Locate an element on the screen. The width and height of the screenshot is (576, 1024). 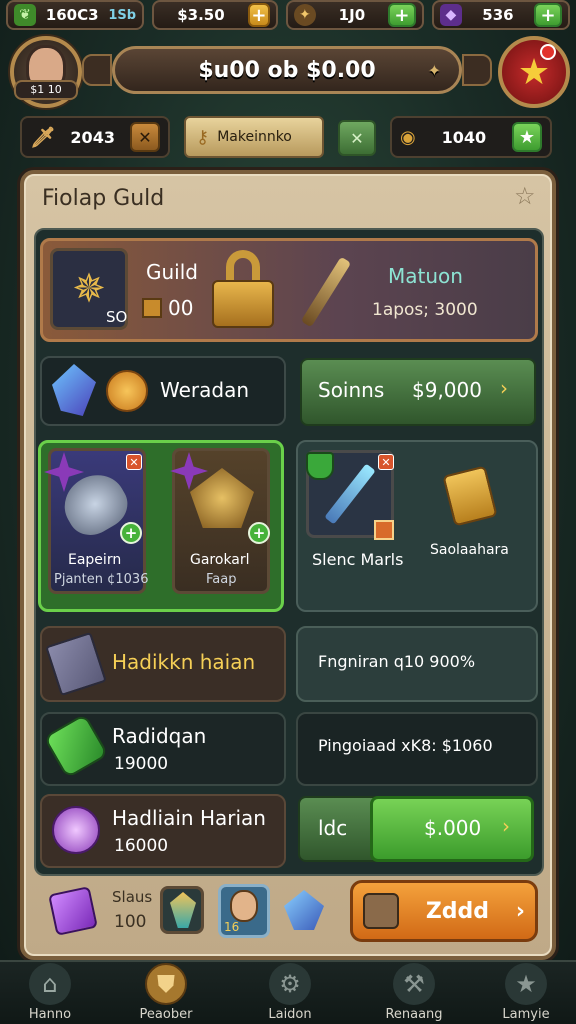
nav-item-peaober: ⛊ Peaober is located at coordinates (166, 992).